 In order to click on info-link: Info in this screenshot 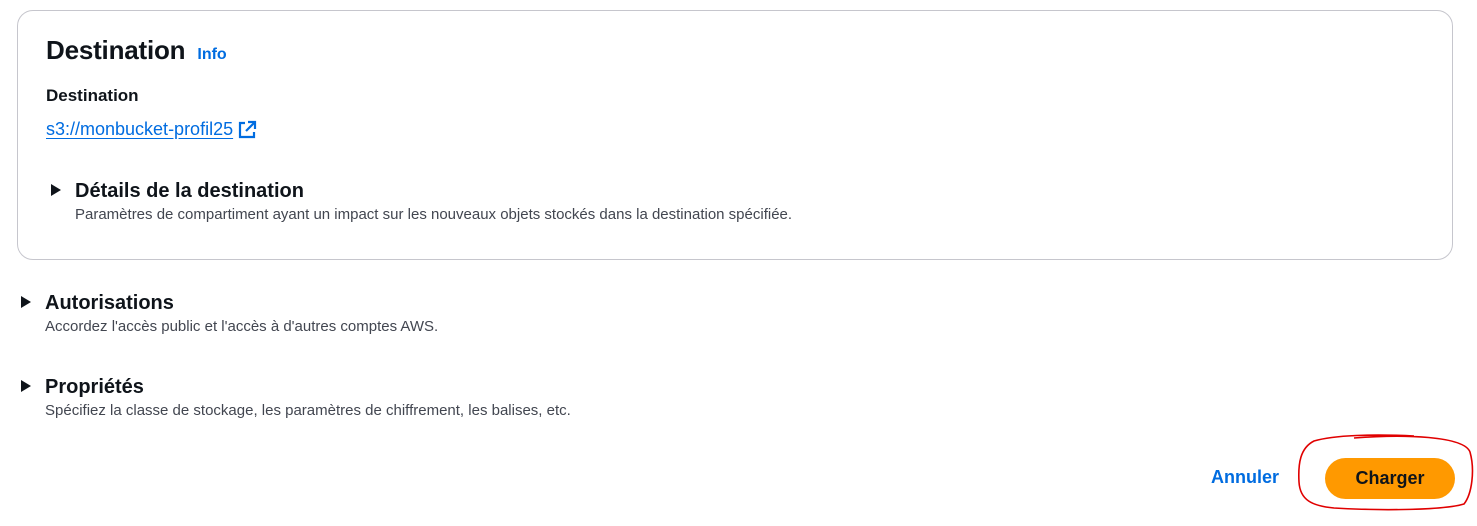, I will do `click(211, 55)`.